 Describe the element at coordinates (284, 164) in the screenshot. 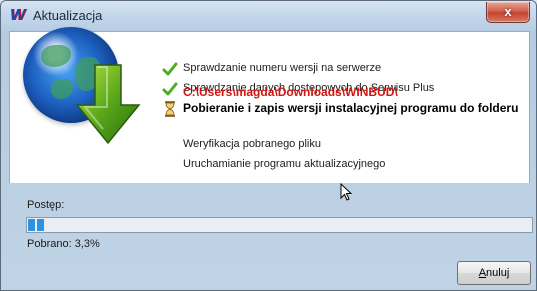

I see `step-label: Uruchamianie programu aktualizacyjnego` at that location.